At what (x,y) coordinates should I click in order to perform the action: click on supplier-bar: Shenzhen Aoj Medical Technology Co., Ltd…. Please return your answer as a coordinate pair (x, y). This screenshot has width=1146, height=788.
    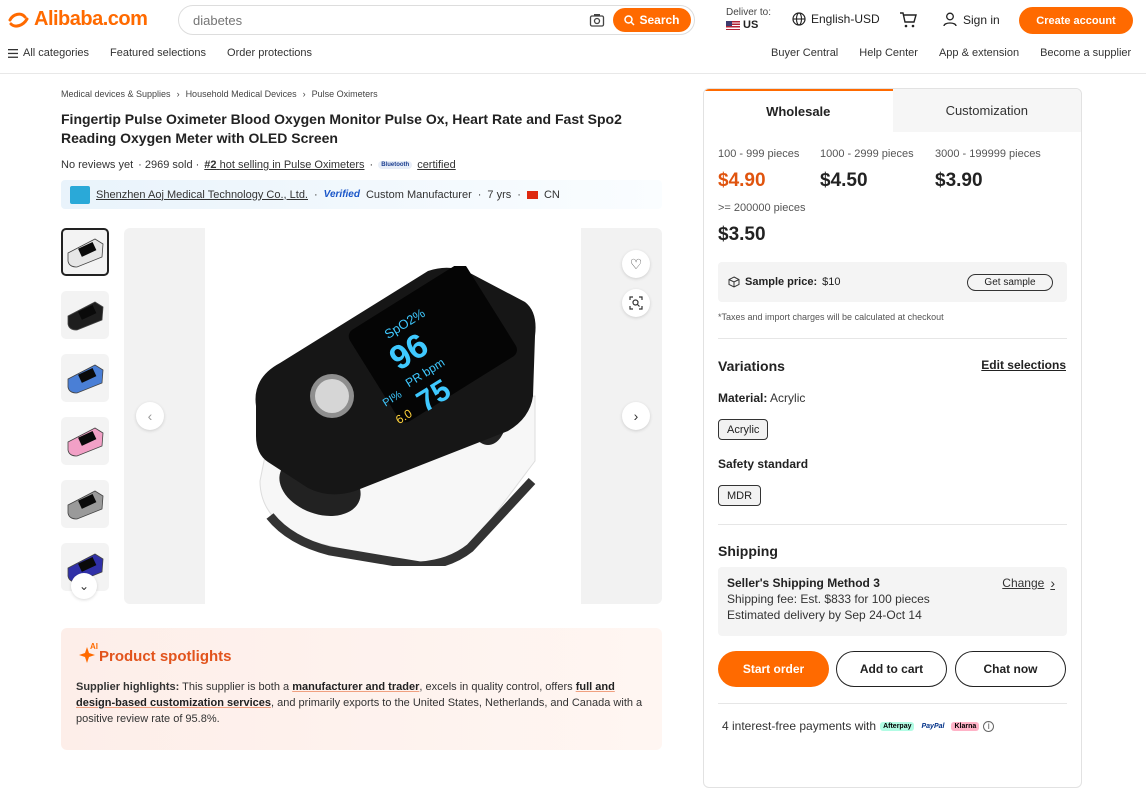
    Looking at the image, I should click on (361, 194).